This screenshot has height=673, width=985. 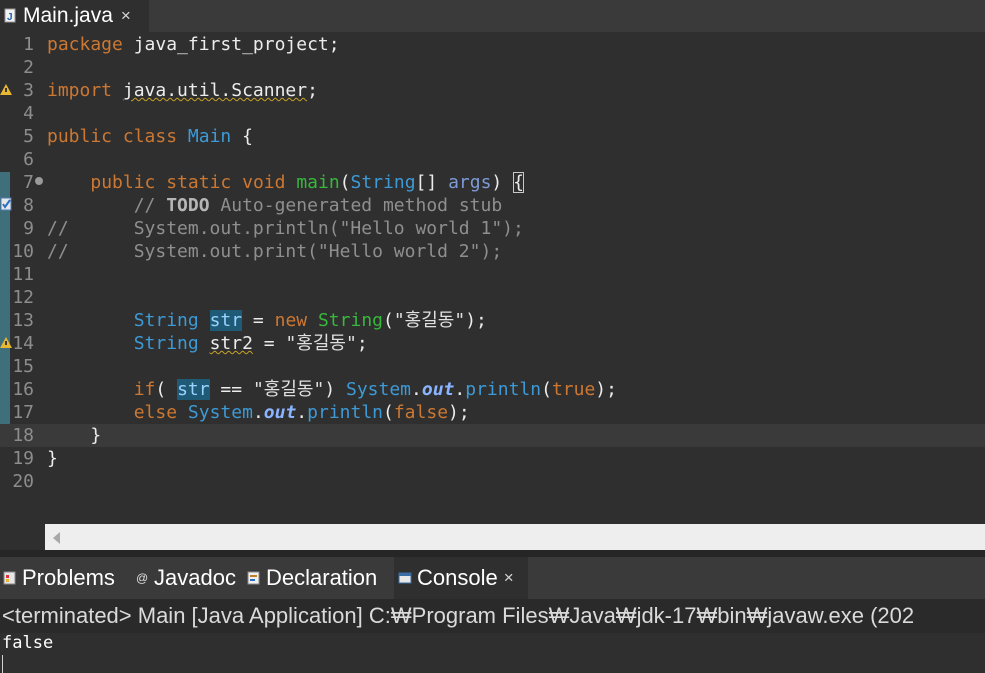 I want to click on code-token: str, so click(x=193, y=389).